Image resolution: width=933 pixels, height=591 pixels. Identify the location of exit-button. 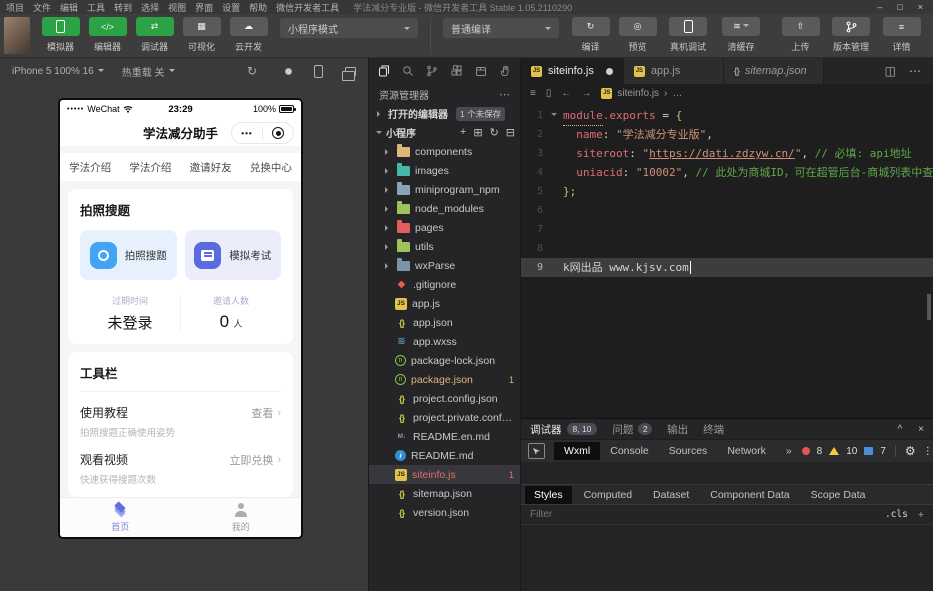
(278, 133).